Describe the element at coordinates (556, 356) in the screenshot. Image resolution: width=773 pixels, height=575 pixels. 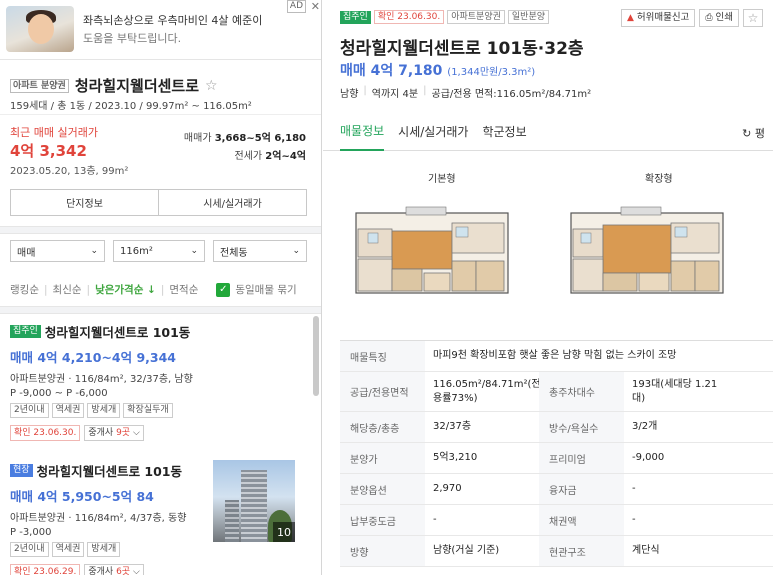
I see `table-row: 매물특징 마피9천 확장비포함 햇살 좋은 남향 막힘 없는 스카이 조망` at that location.